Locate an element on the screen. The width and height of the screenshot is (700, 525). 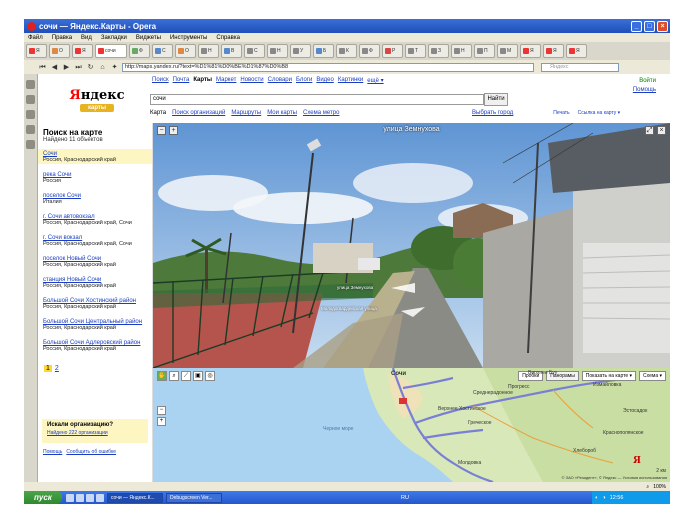
report-error-link: Сообщить об ошибке is located at coordinates (91, 452).